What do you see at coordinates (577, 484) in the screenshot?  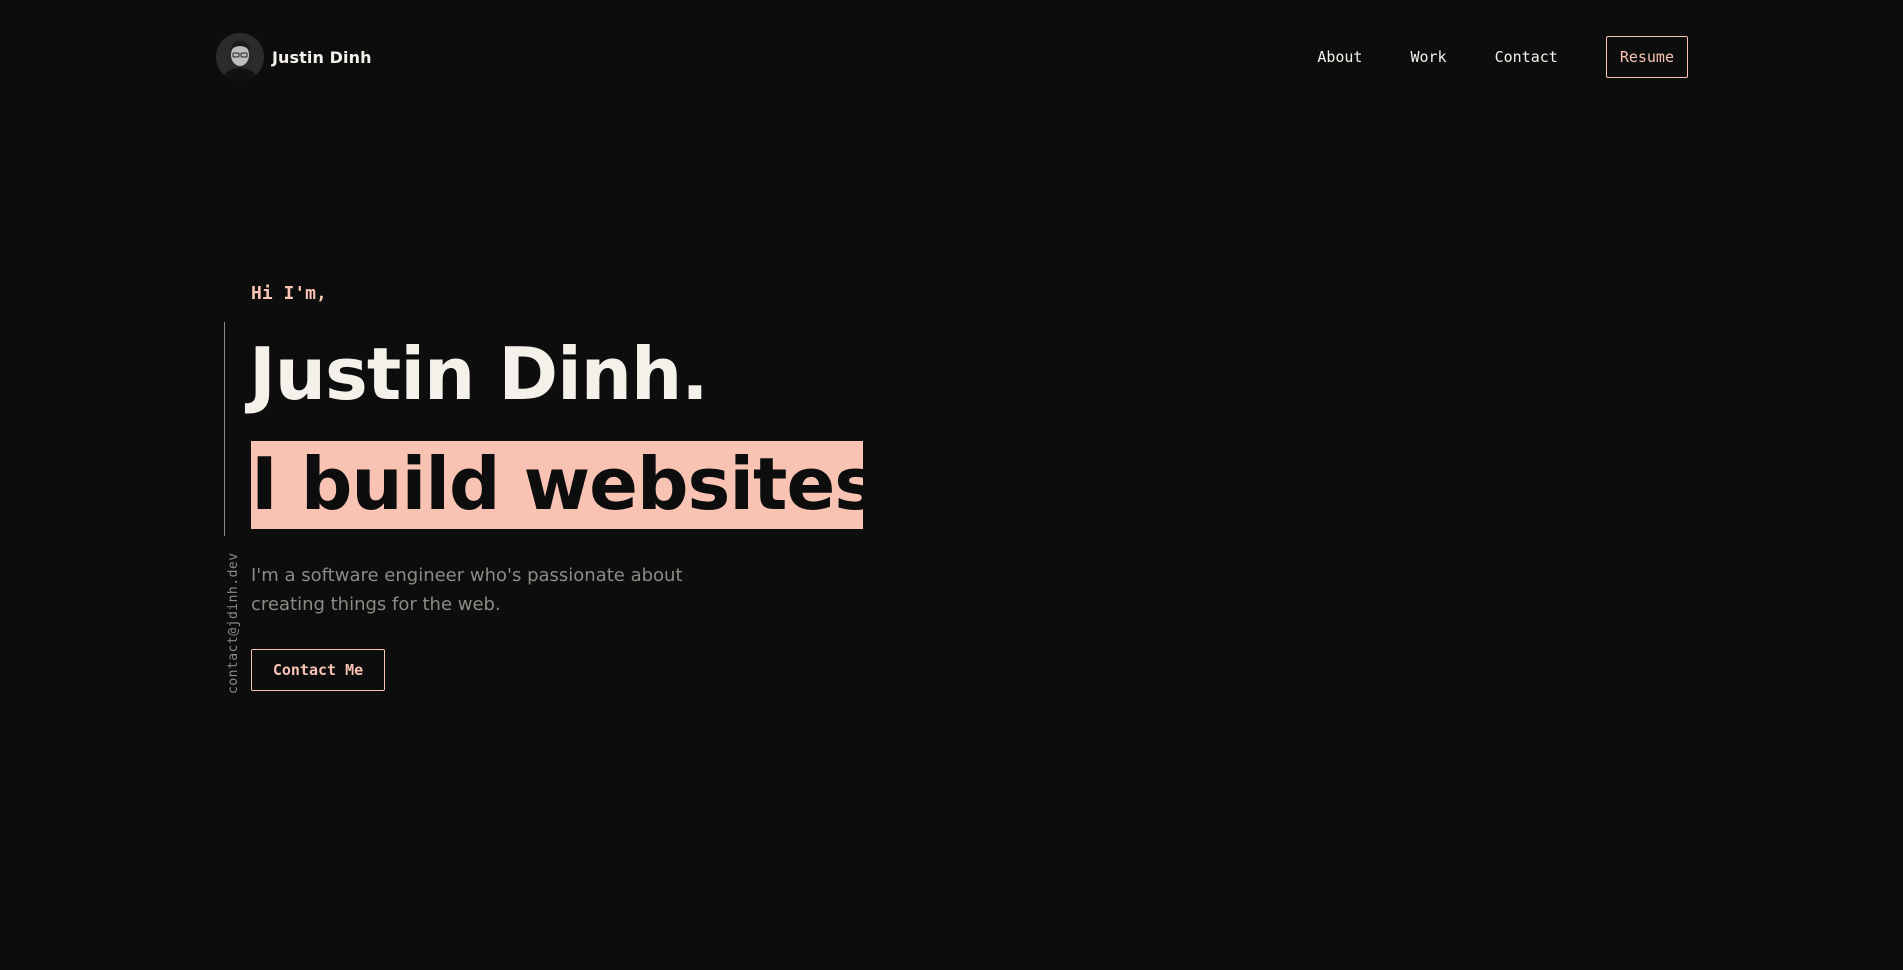 I see `hero-tagline: I build websites.` at bounding box center [577, 484].